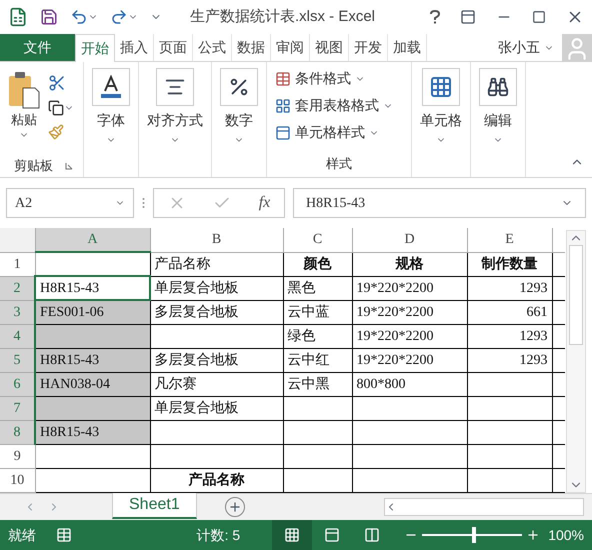 This screenshot has height=550, width=592. Describe the element at coordinates (17, 480) in the screenshot. I see `row-header: 10` at that location.